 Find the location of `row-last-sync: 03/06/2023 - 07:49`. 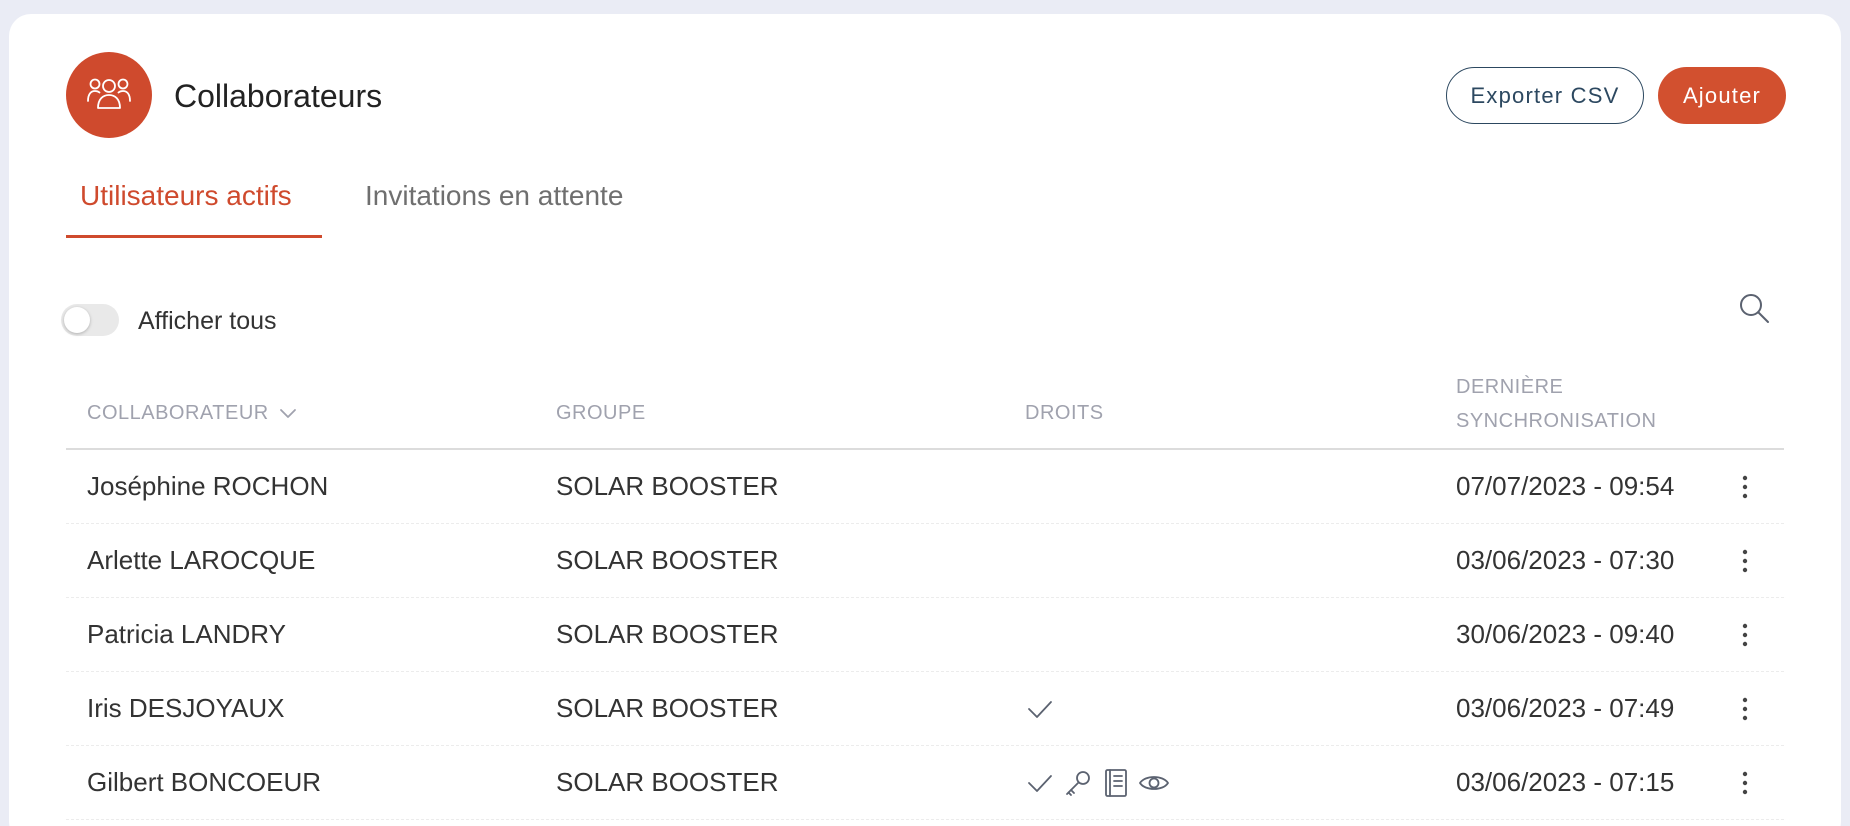

row-last-sync: 03/06/2023 - 07:49 is located at coordinates (1565, 708).